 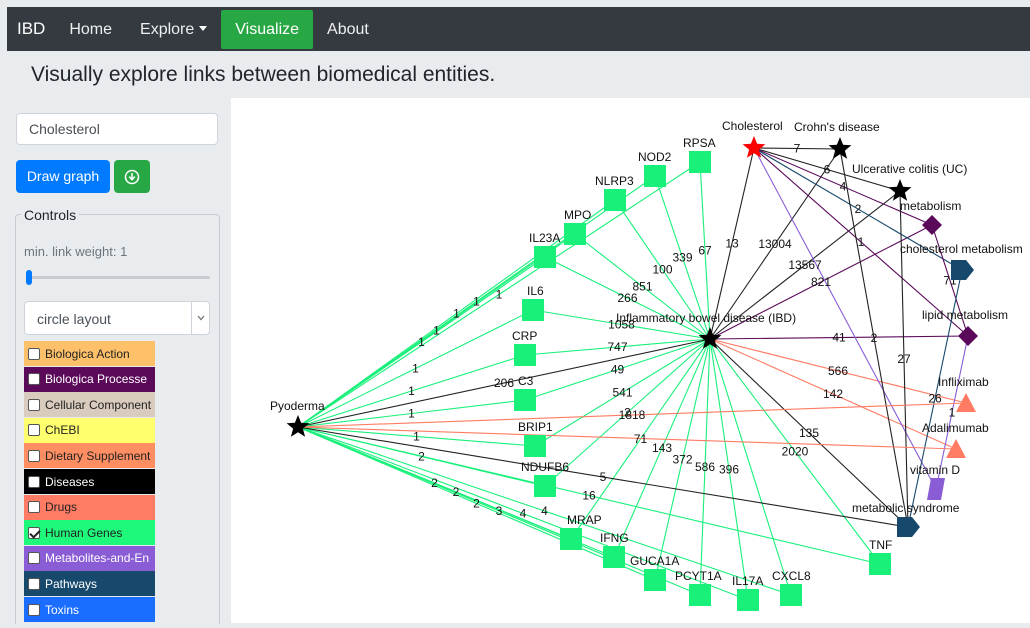 I want to click on graph-node-label: metabolism, so click(x=930, y=206).